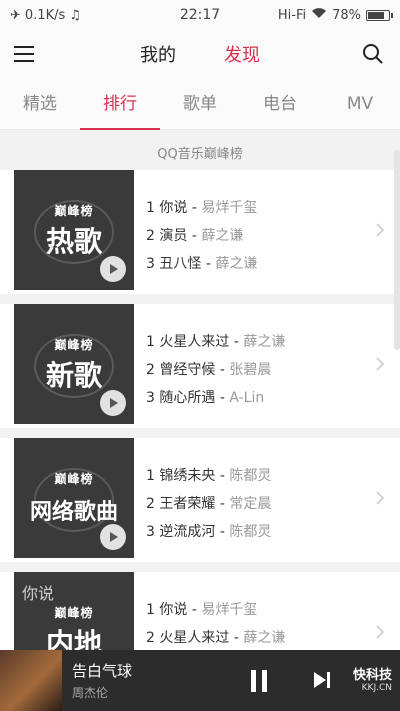 This screenshot has height=711, width=400. What do you see at coordinates (253, 681) in the screenshot?
I see `pause-icon` at bounding box center [253, 681].